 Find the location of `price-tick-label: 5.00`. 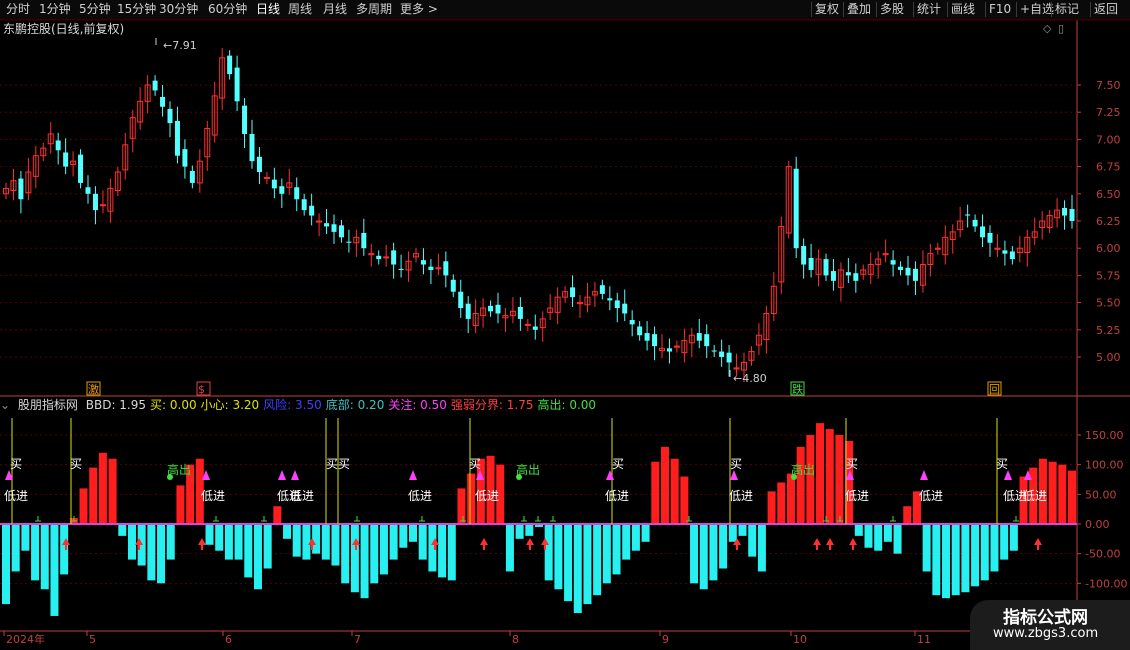

price-tick-label: 5.00 is located at coordinates (1108, 357).